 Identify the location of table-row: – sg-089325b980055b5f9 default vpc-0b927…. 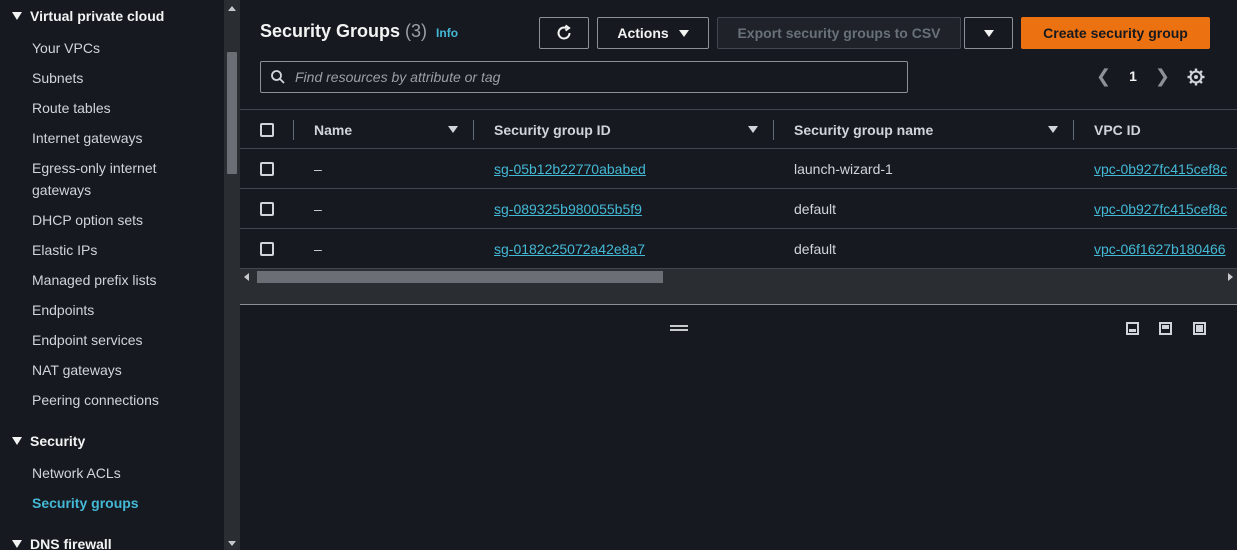
(738, 209).